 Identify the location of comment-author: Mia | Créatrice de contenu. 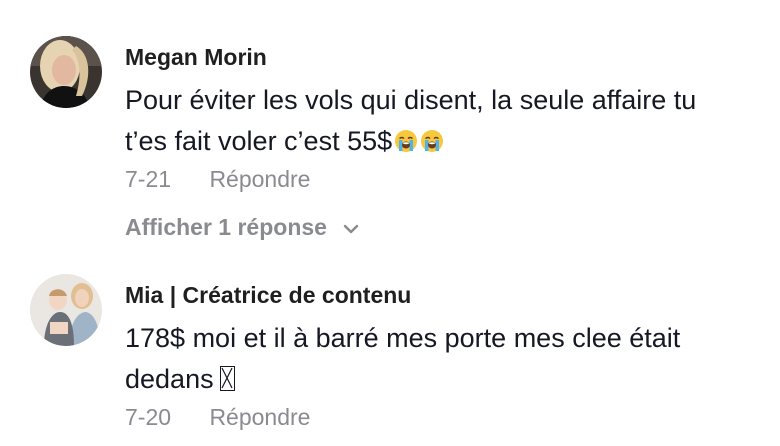
(268, 295).